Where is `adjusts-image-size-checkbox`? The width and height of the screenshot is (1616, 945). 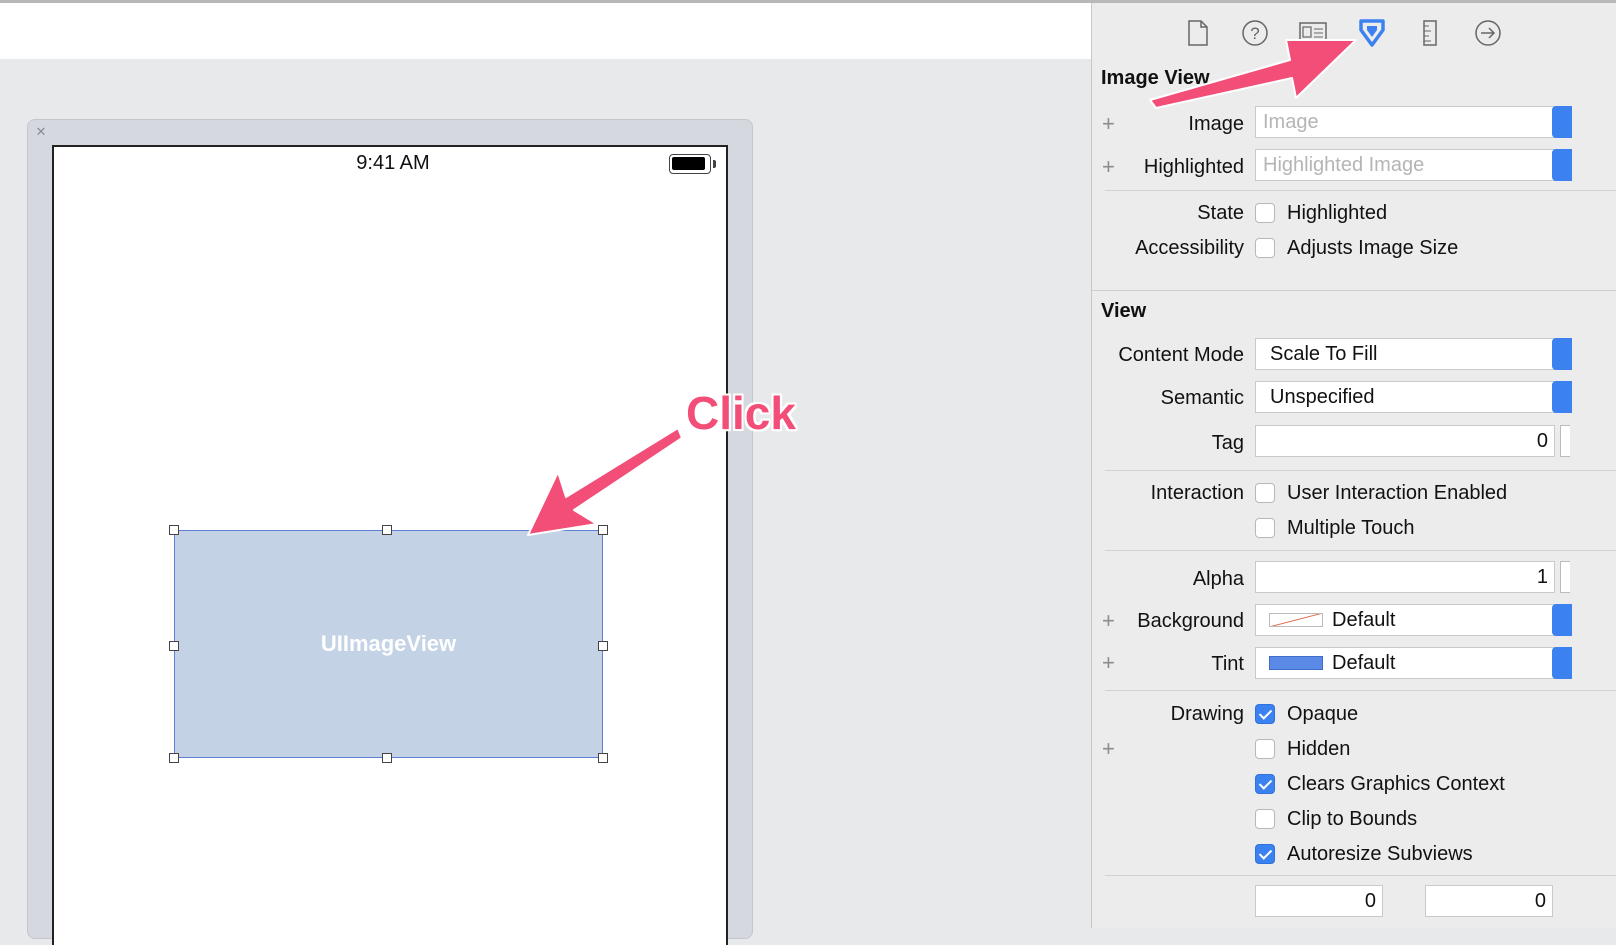 adjusts-image-size-checkbox is located at coordinates (1265, 248).